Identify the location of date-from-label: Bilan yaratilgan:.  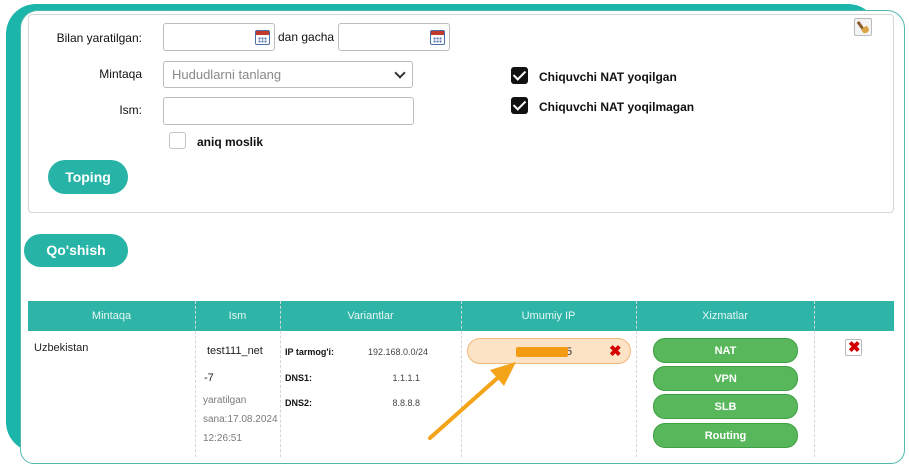
(99, 38).